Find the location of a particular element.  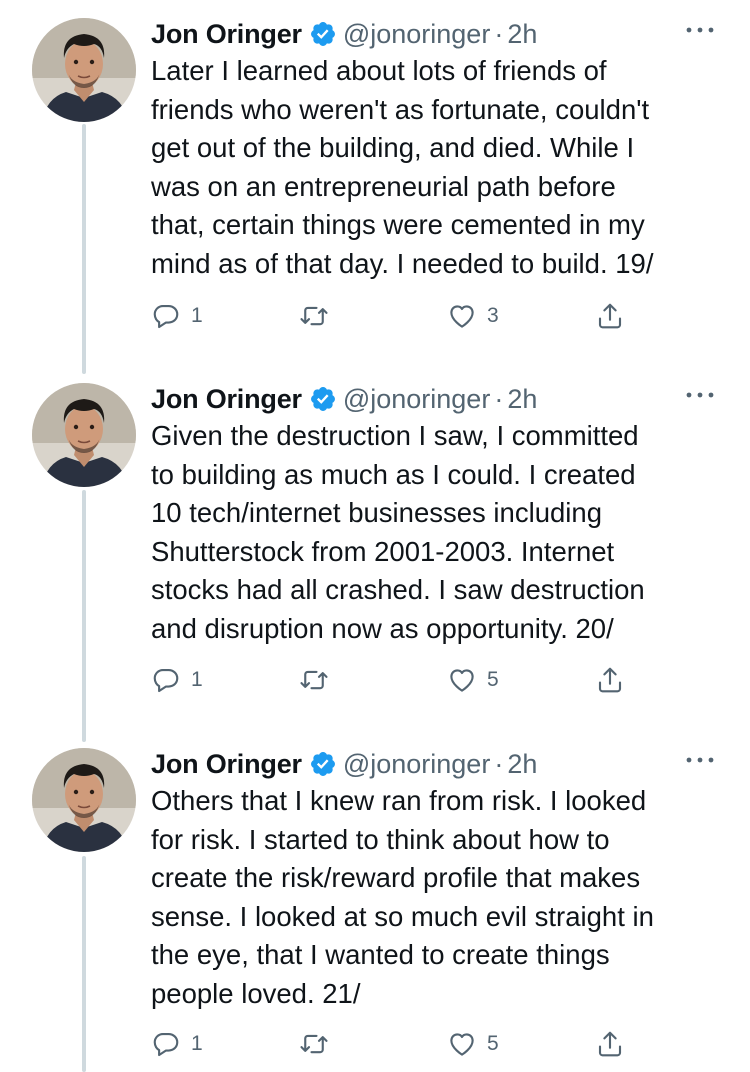

action-bar: 1 3 is located at coordinates (401, 316).